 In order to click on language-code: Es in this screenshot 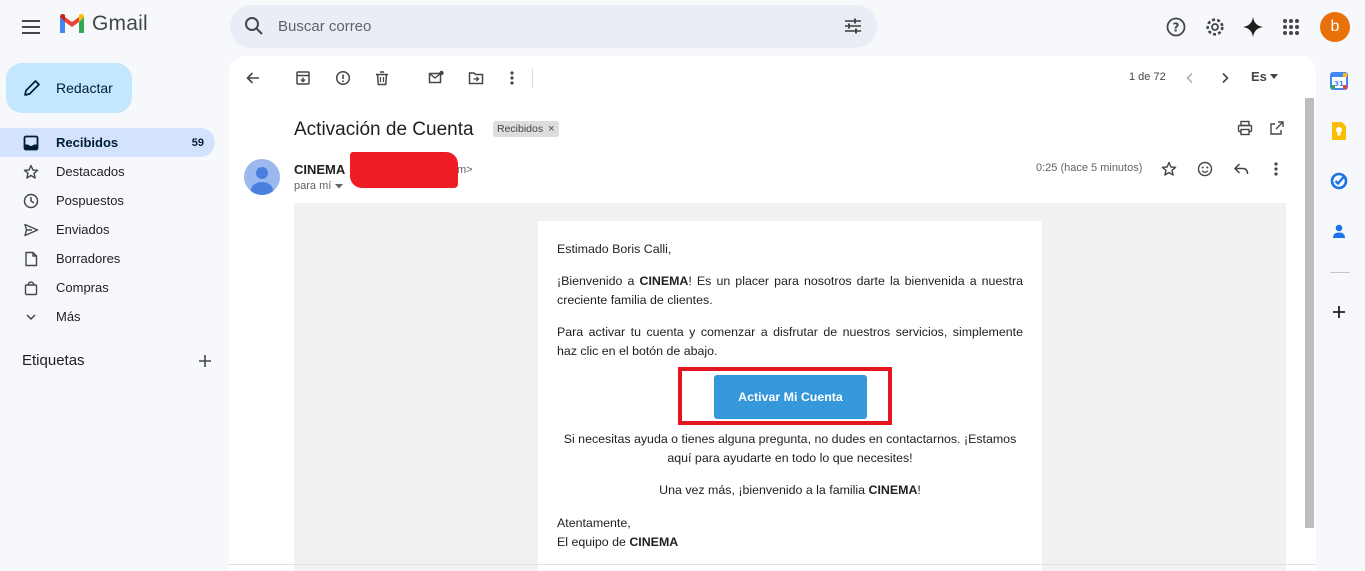, I will do `click(1259, 76)`.